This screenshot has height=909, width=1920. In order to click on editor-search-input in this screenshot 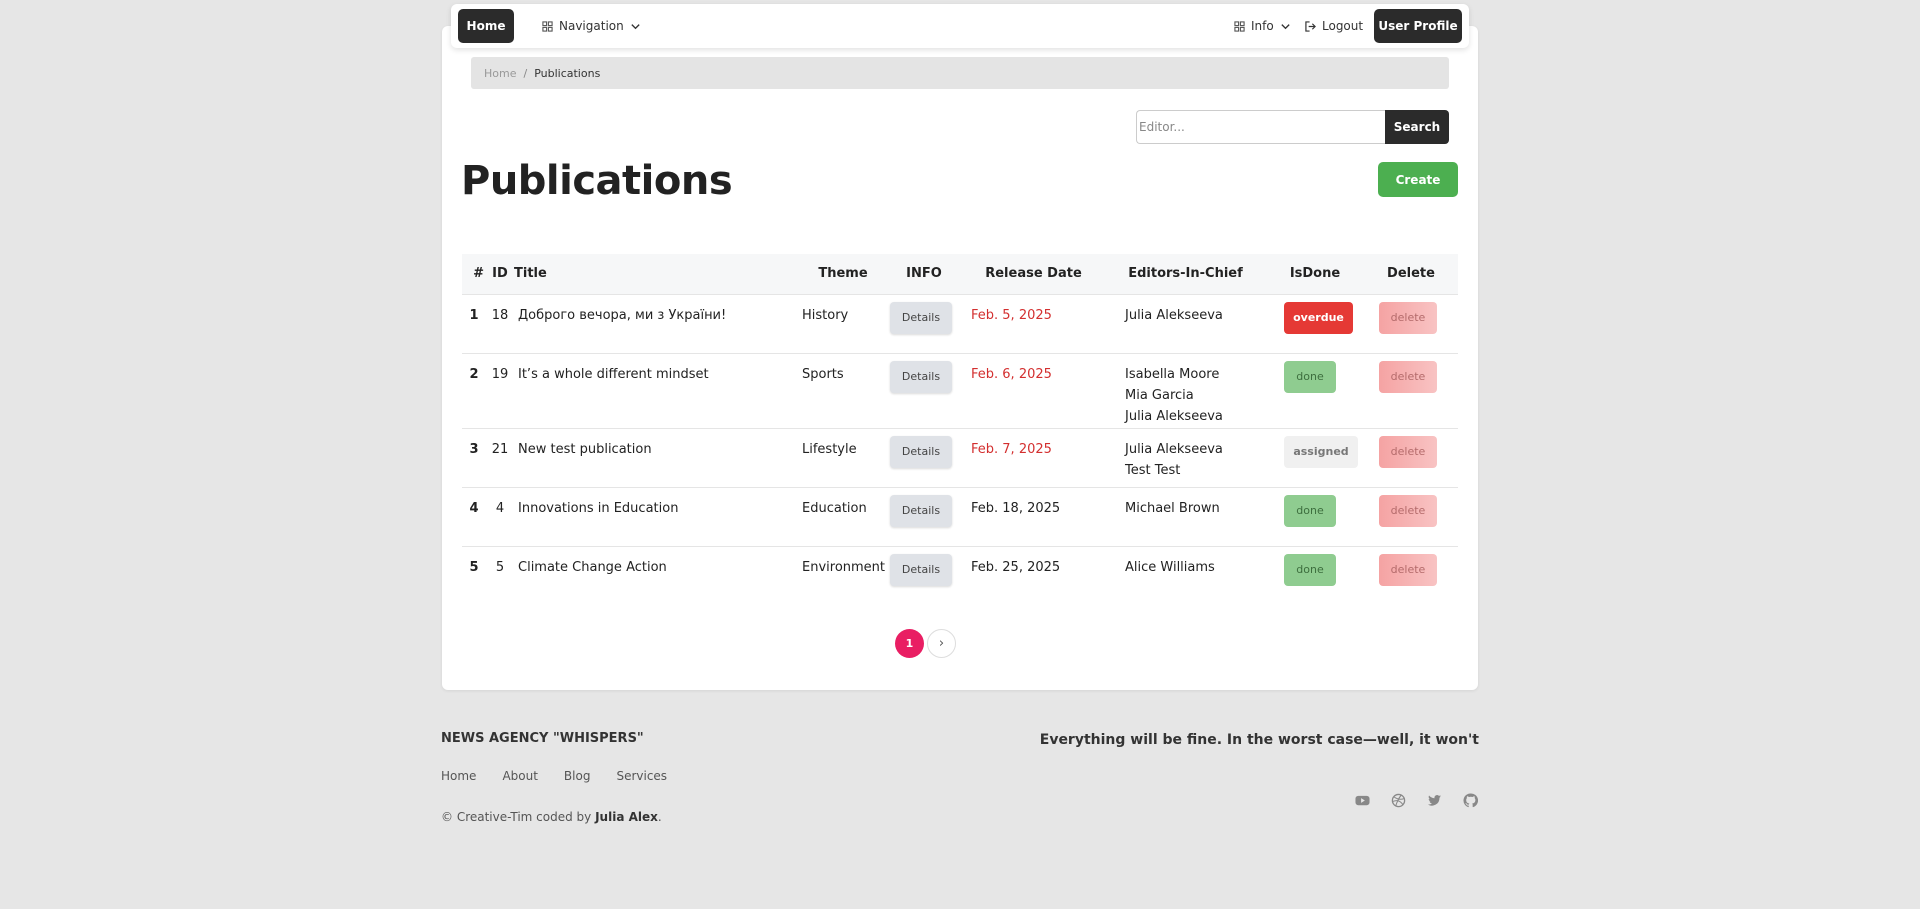, I will do `click(1261, 127)`.